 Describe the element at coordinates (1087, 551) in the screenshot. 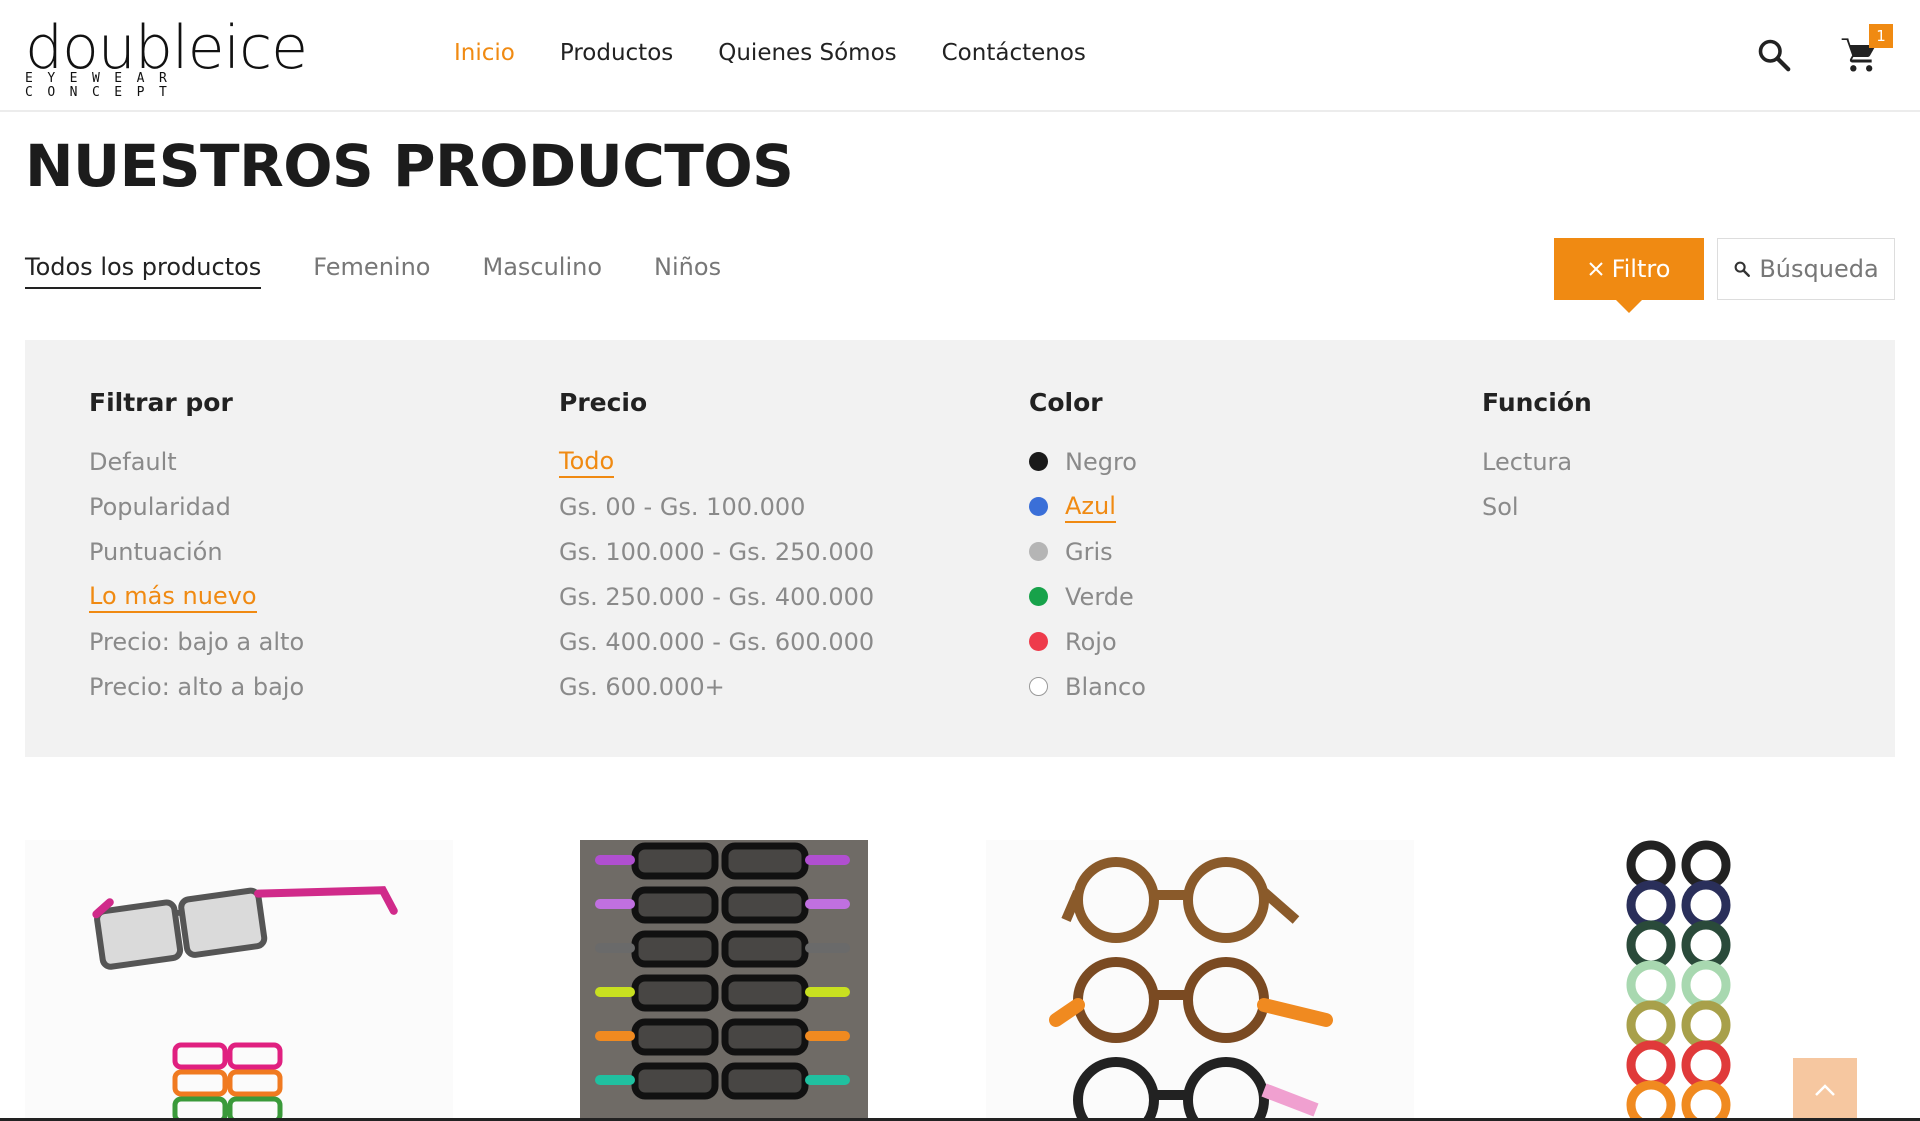

I see `color-option-gris: Gris` at that location.